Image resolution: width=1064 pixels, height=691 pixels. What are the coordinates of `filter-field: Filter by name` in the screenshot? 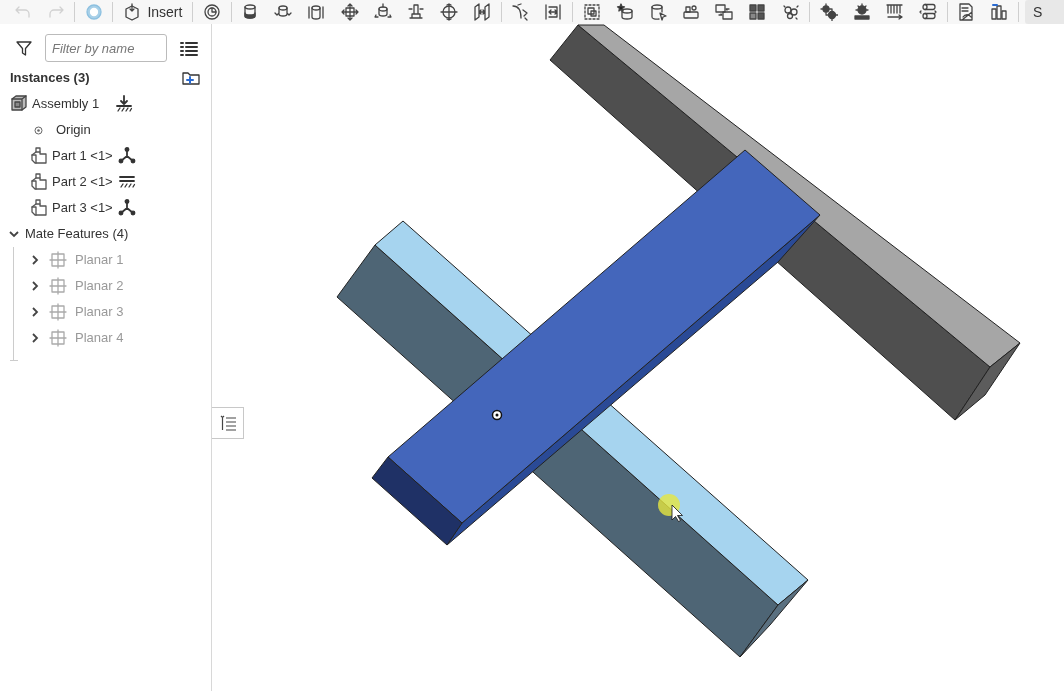 It's located at (106, 48).